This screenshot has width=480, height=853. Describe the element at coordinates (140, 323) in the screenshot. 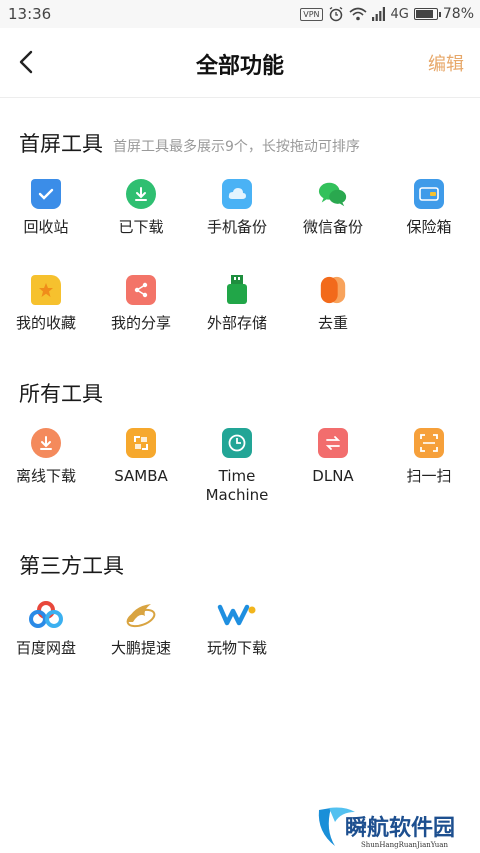

I see `tool-label: 我的分享` at that location.